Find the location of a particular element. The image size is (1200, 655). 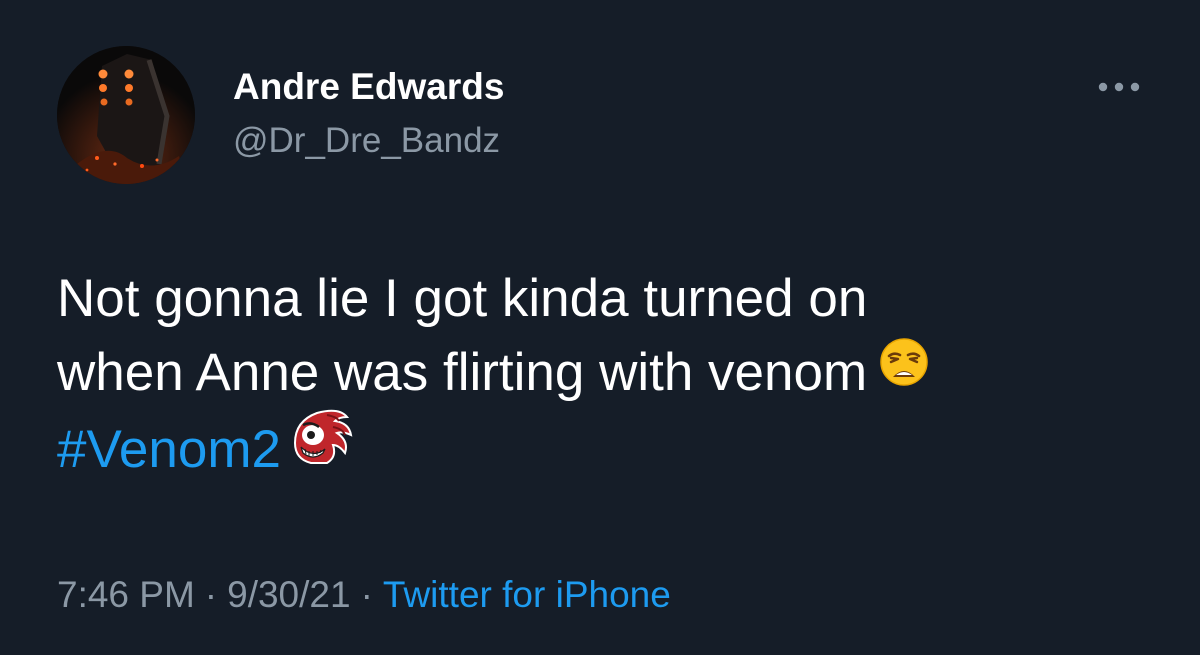

display-name: Andre Edwards is located at coordinates (368, 87).